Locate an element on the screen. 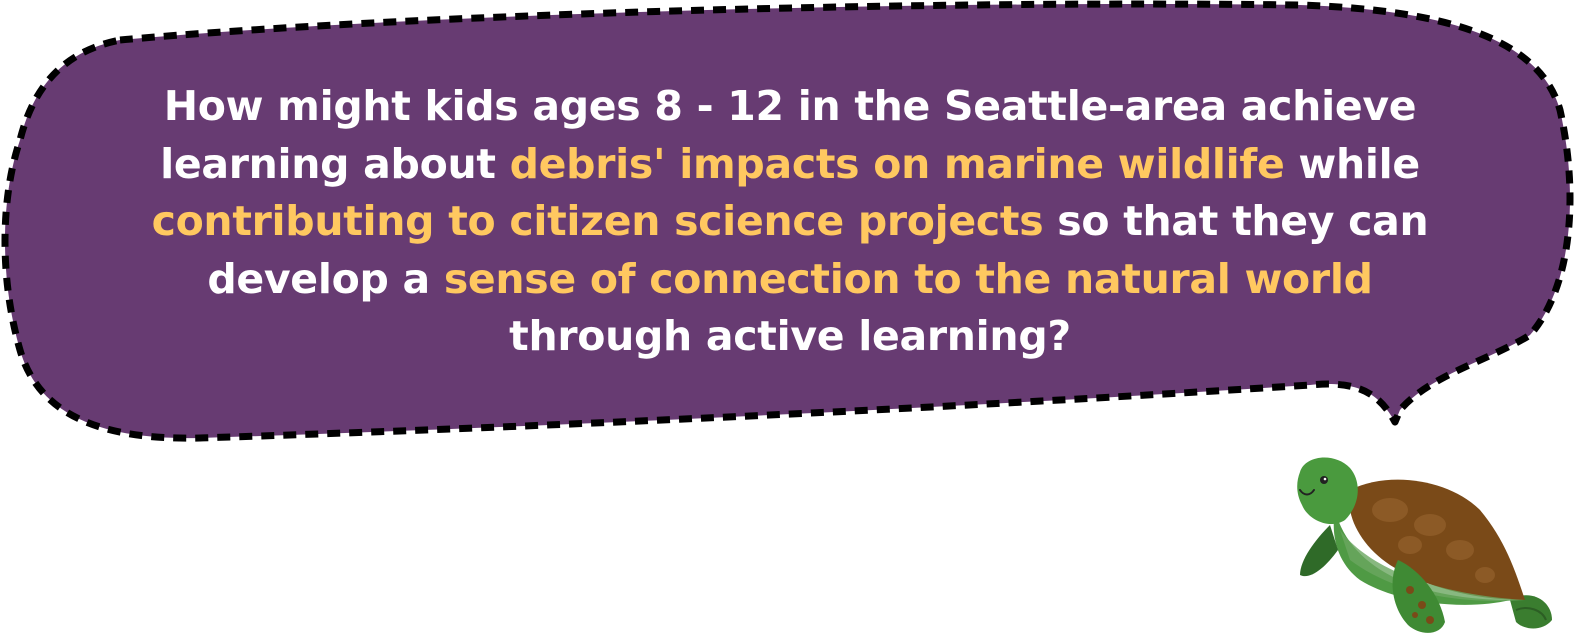 Image resolution: width=1580 pixels, height=639 pixels. sea-turtle-icon is located at coordinates (1424, 545).